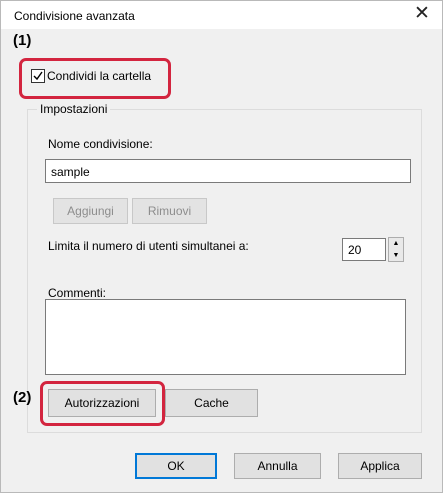  Describe the element at coordinates (74, 109) in the screenshot. I see `settings-legend: Impostazioni` at that location.